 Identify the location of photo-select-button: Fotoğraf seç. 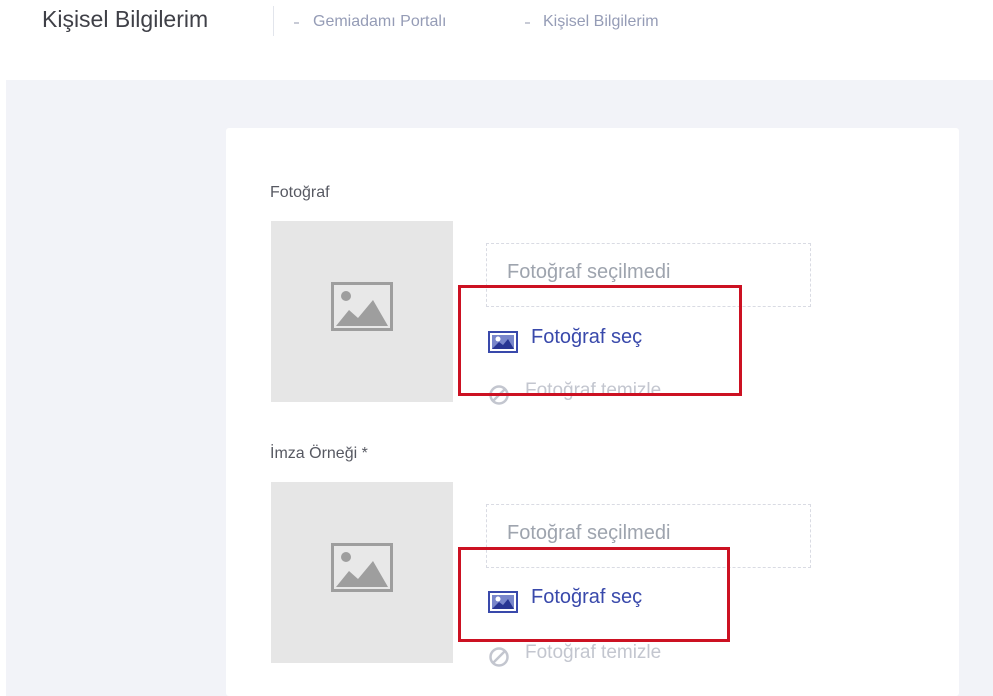
(580, 341).